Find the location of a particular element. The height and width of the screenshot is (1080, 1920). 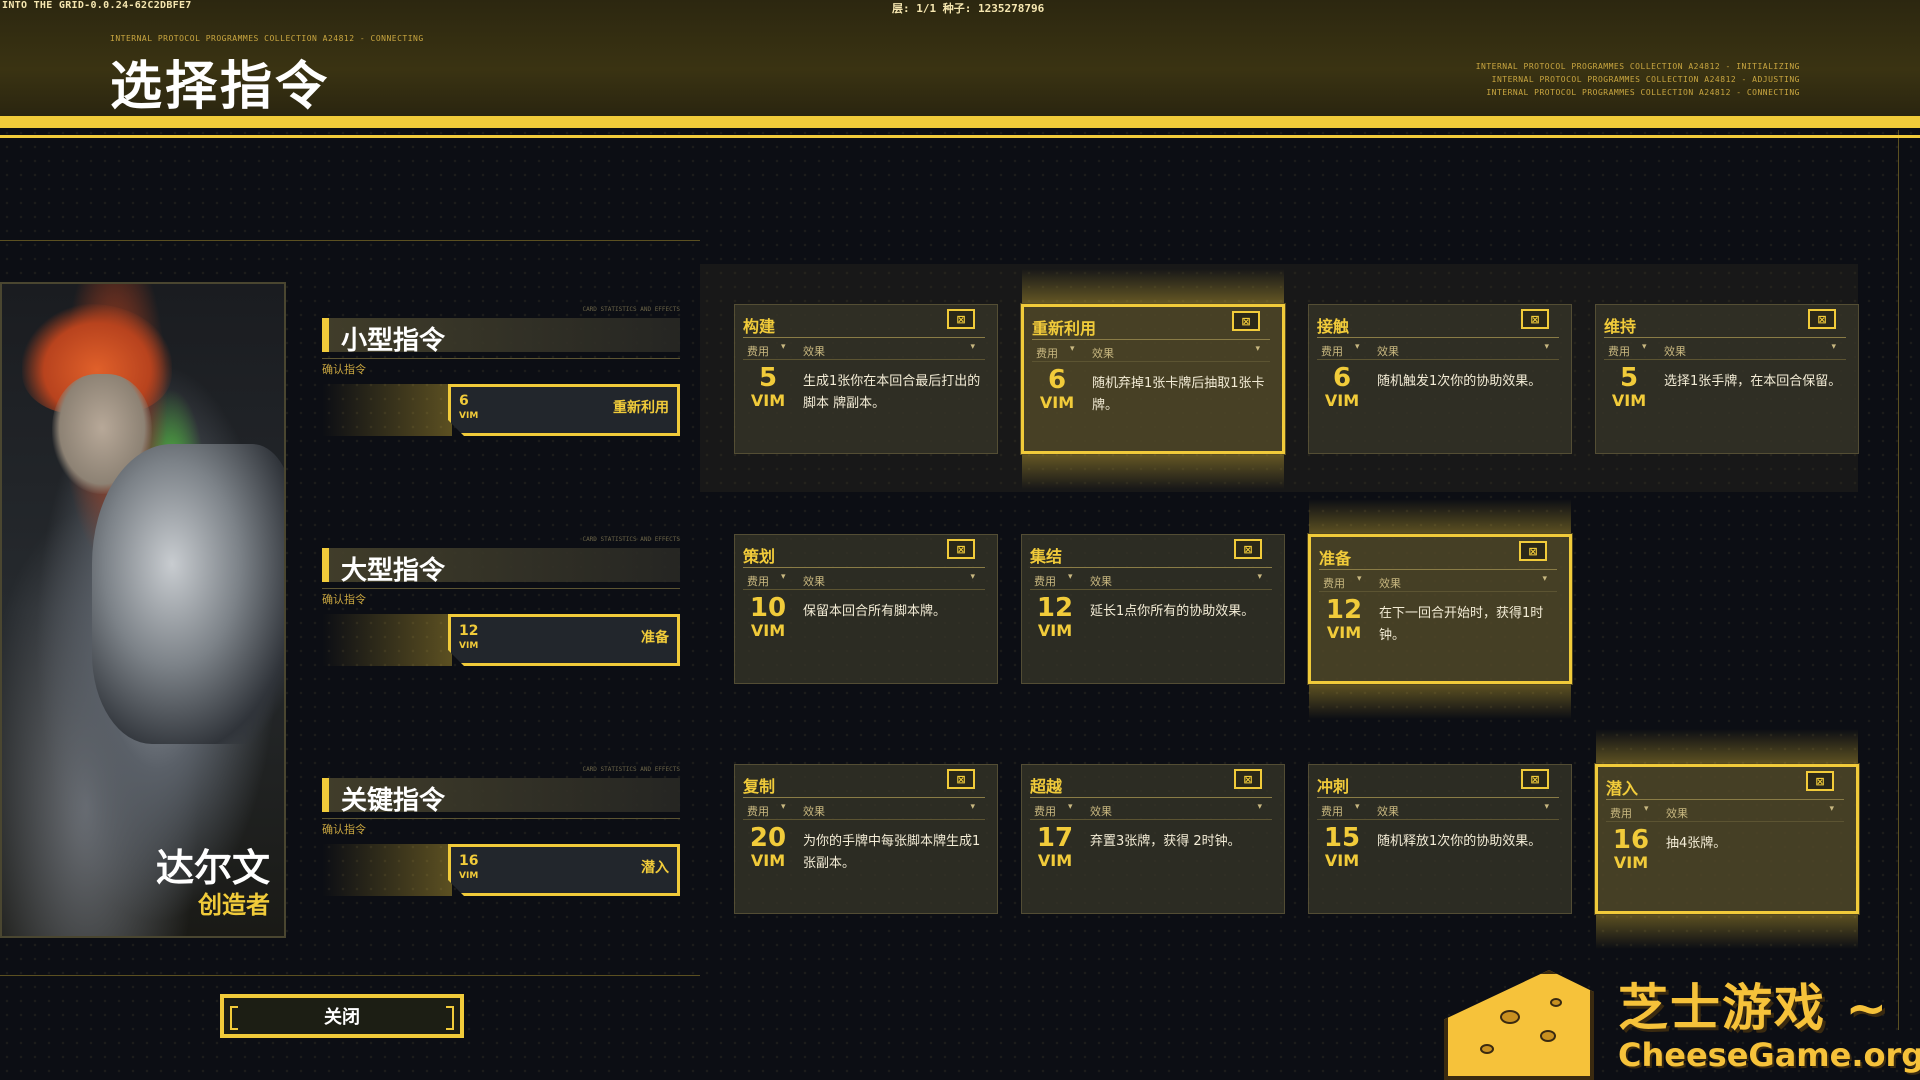

watermark-logo: 芝士游戏 ~ CheeseGame.org is located at coordinates (1680, 1020).